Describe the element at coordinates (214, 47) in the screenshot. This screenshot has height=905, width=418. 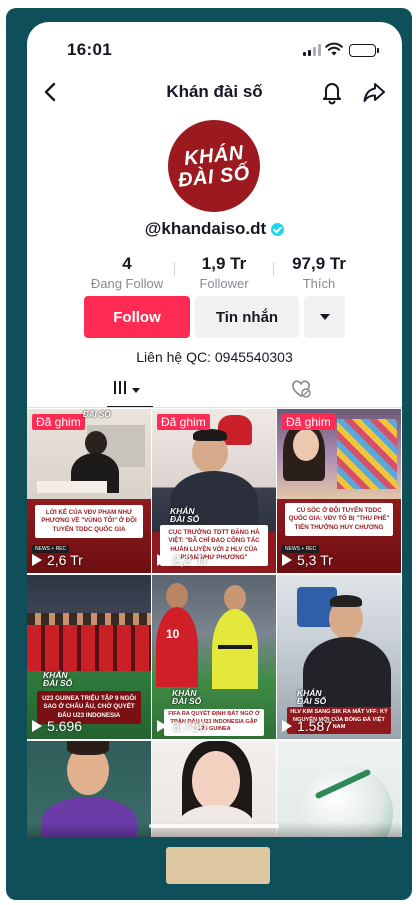
I see `status-bar: 16:01` at that location.